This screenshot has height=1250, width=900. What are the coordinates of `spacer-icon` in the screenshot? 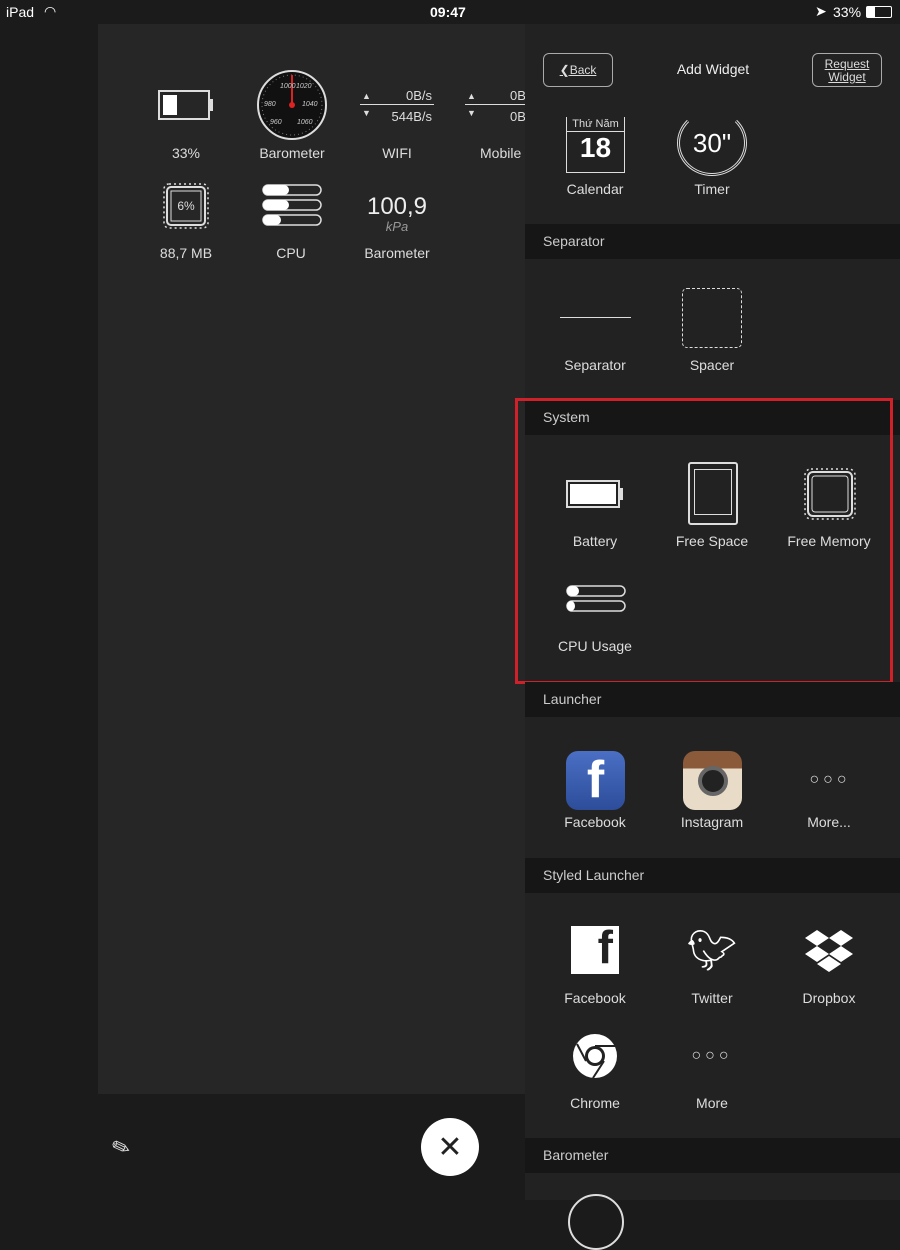 It's located at (712, 318).